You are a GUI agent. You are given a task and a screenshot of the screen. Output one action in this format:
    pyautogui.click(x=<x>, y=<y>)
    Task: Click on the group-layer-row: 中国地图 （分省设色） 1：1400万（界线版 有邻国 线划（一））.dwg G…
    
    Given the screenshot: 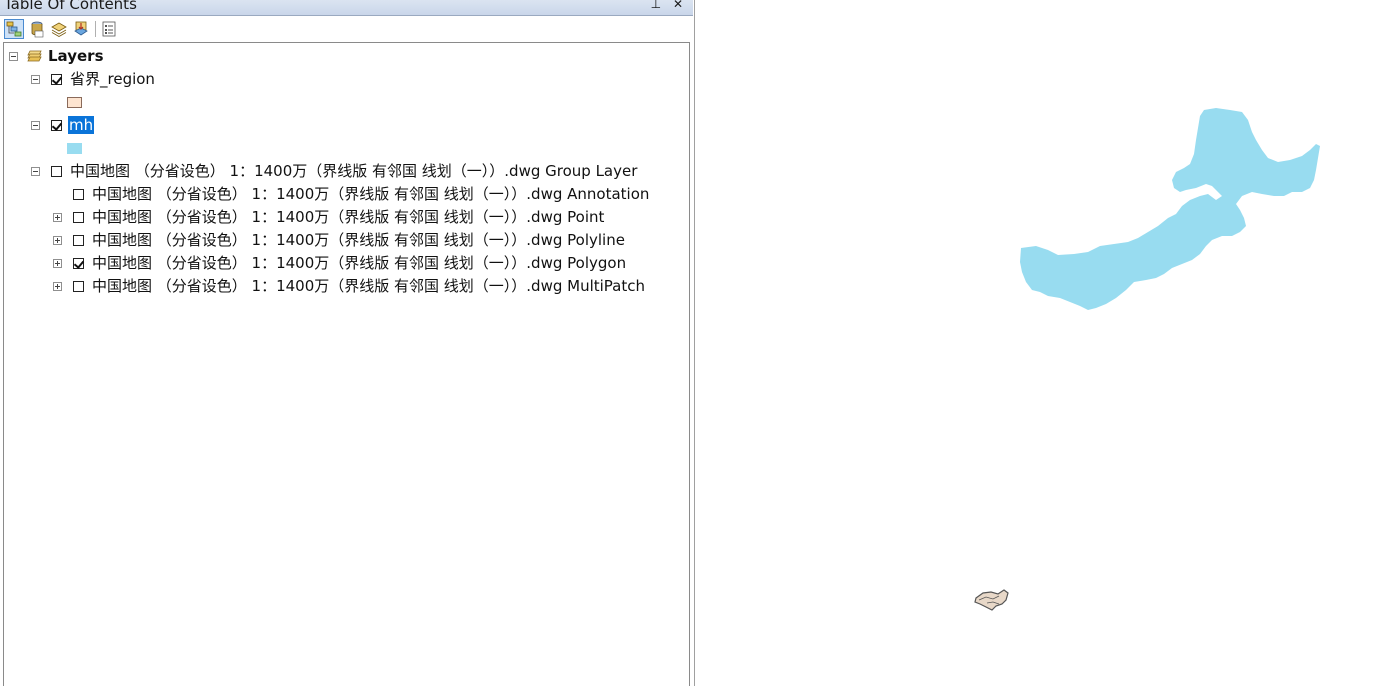 What is the action you would take?
    pyautogui.click(x=346, y=171)
    